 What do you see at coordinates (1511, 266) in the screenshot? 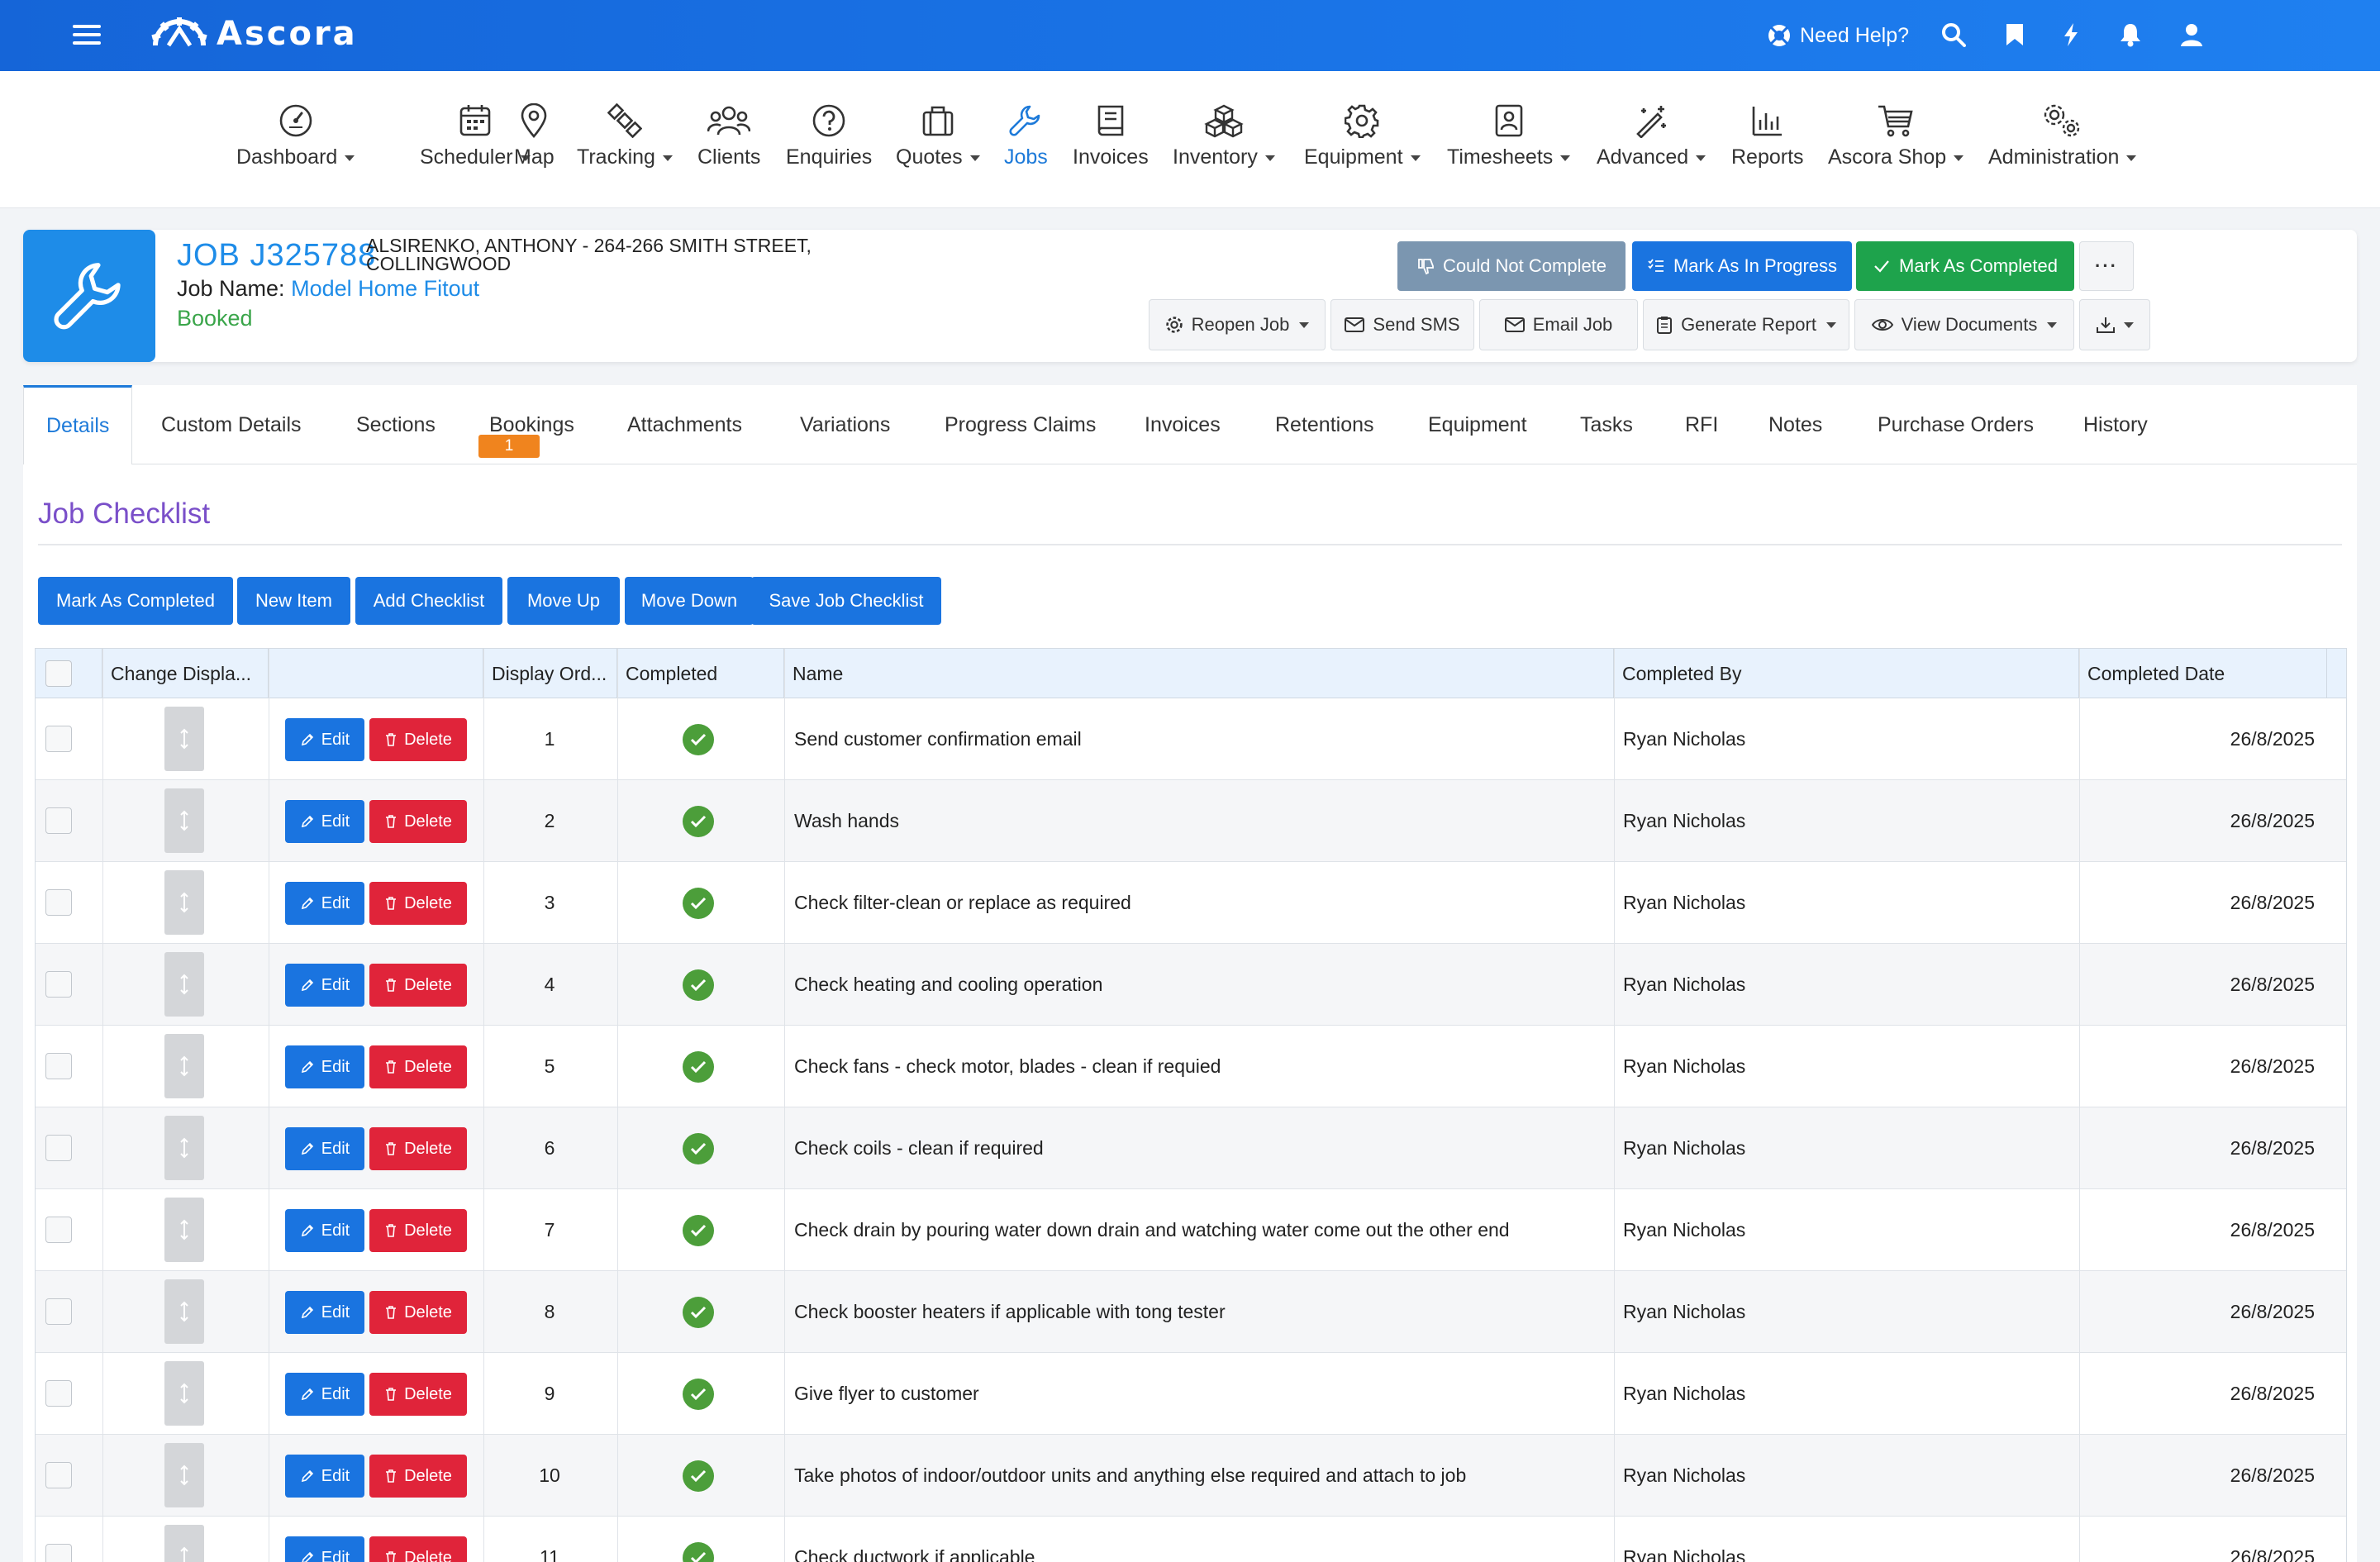
I see `could-not-complete-button: Could Not Complete` at bounding box center [1511, 266].